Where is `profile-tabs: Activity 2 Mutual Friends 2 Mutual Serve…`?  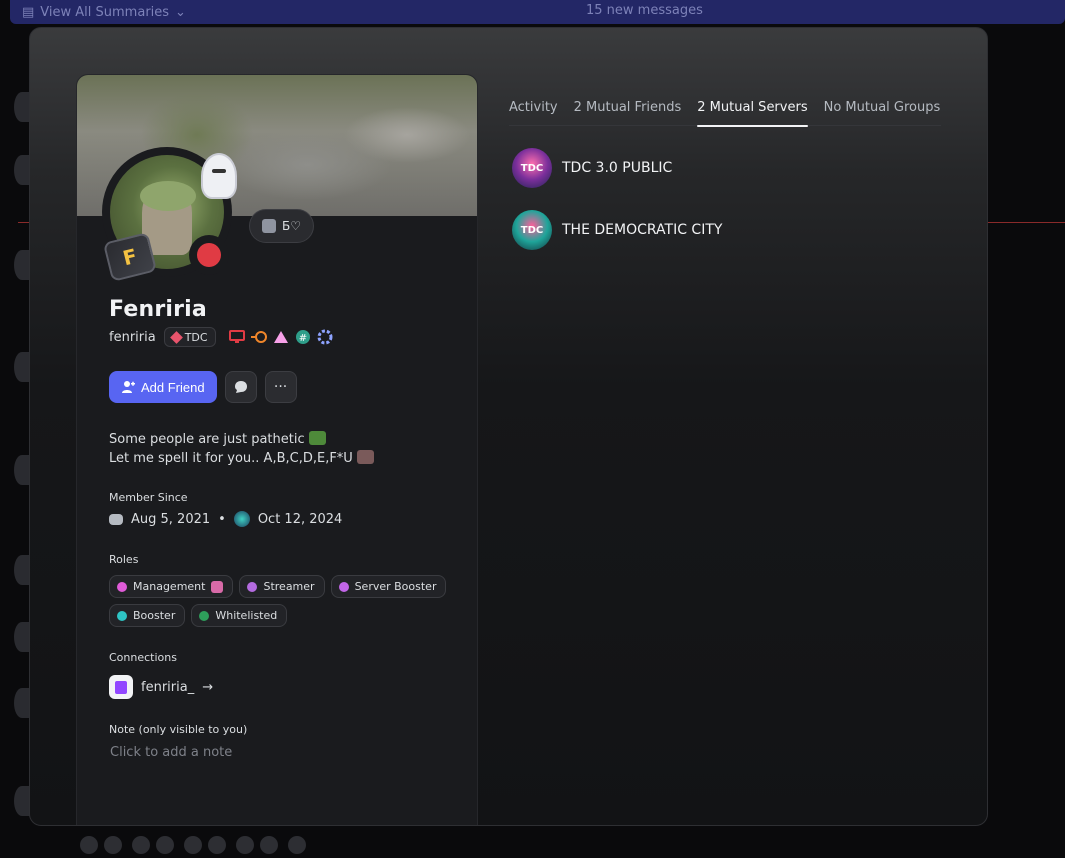
profile-tabs: Activity 2 Mutual Friends 2 Mutual Serve… is located at coordinates (725, 107).